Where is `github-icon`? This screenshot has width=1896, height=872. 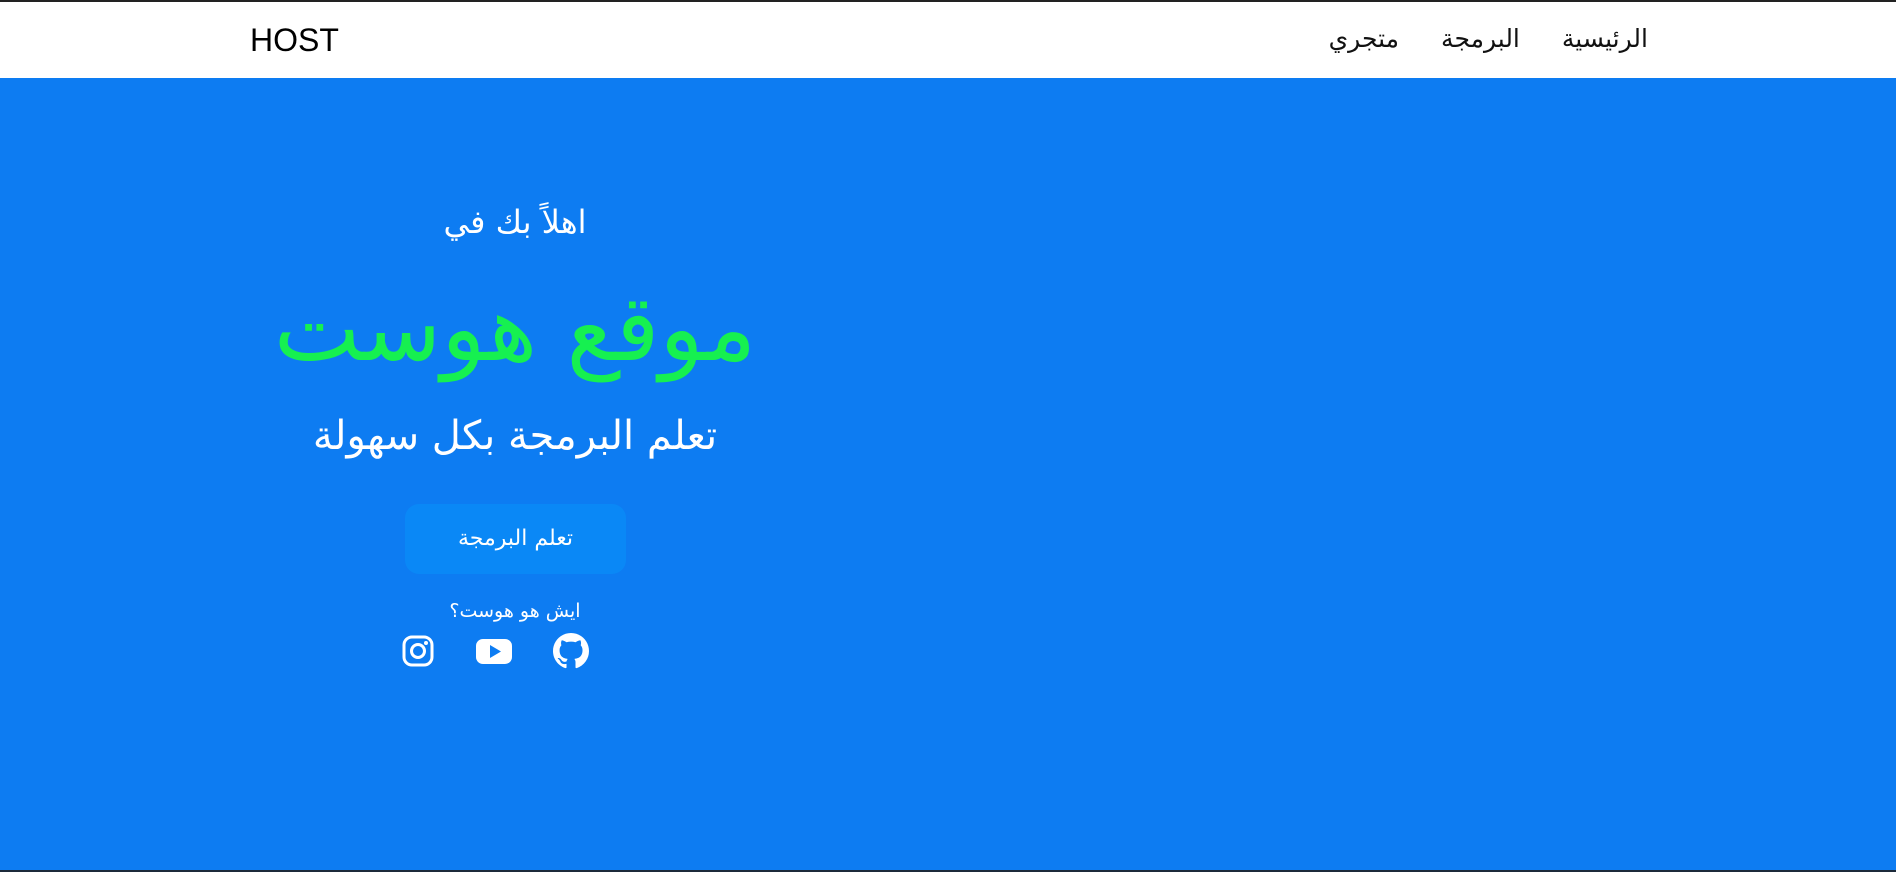
github-icon is located at coordinates (571, 651).